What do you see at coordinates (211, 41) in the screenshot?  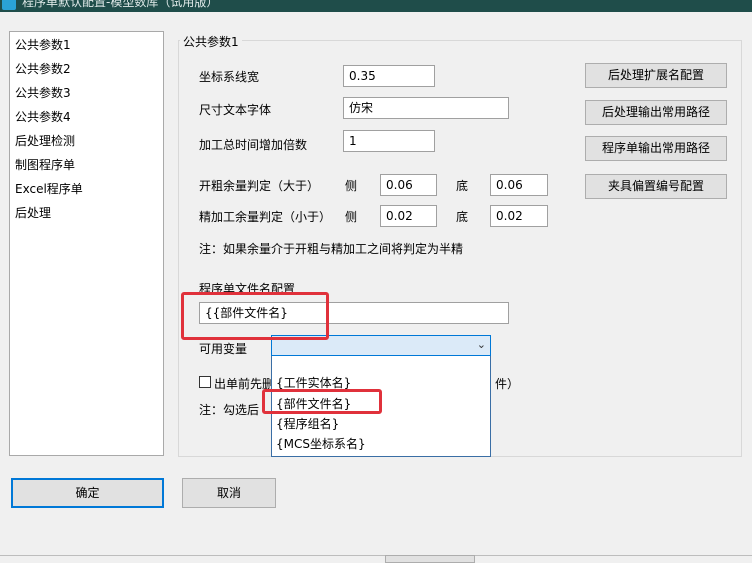 I see `group-title: 公共参数1` at bounding box center [211, 41].